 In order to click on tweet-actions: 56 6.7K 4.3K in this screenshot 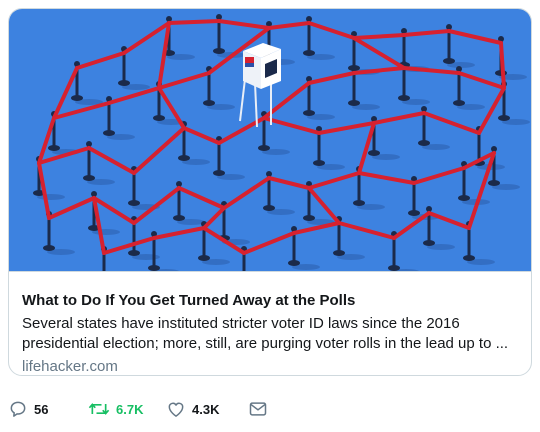, I will do `click(138, 409)`.